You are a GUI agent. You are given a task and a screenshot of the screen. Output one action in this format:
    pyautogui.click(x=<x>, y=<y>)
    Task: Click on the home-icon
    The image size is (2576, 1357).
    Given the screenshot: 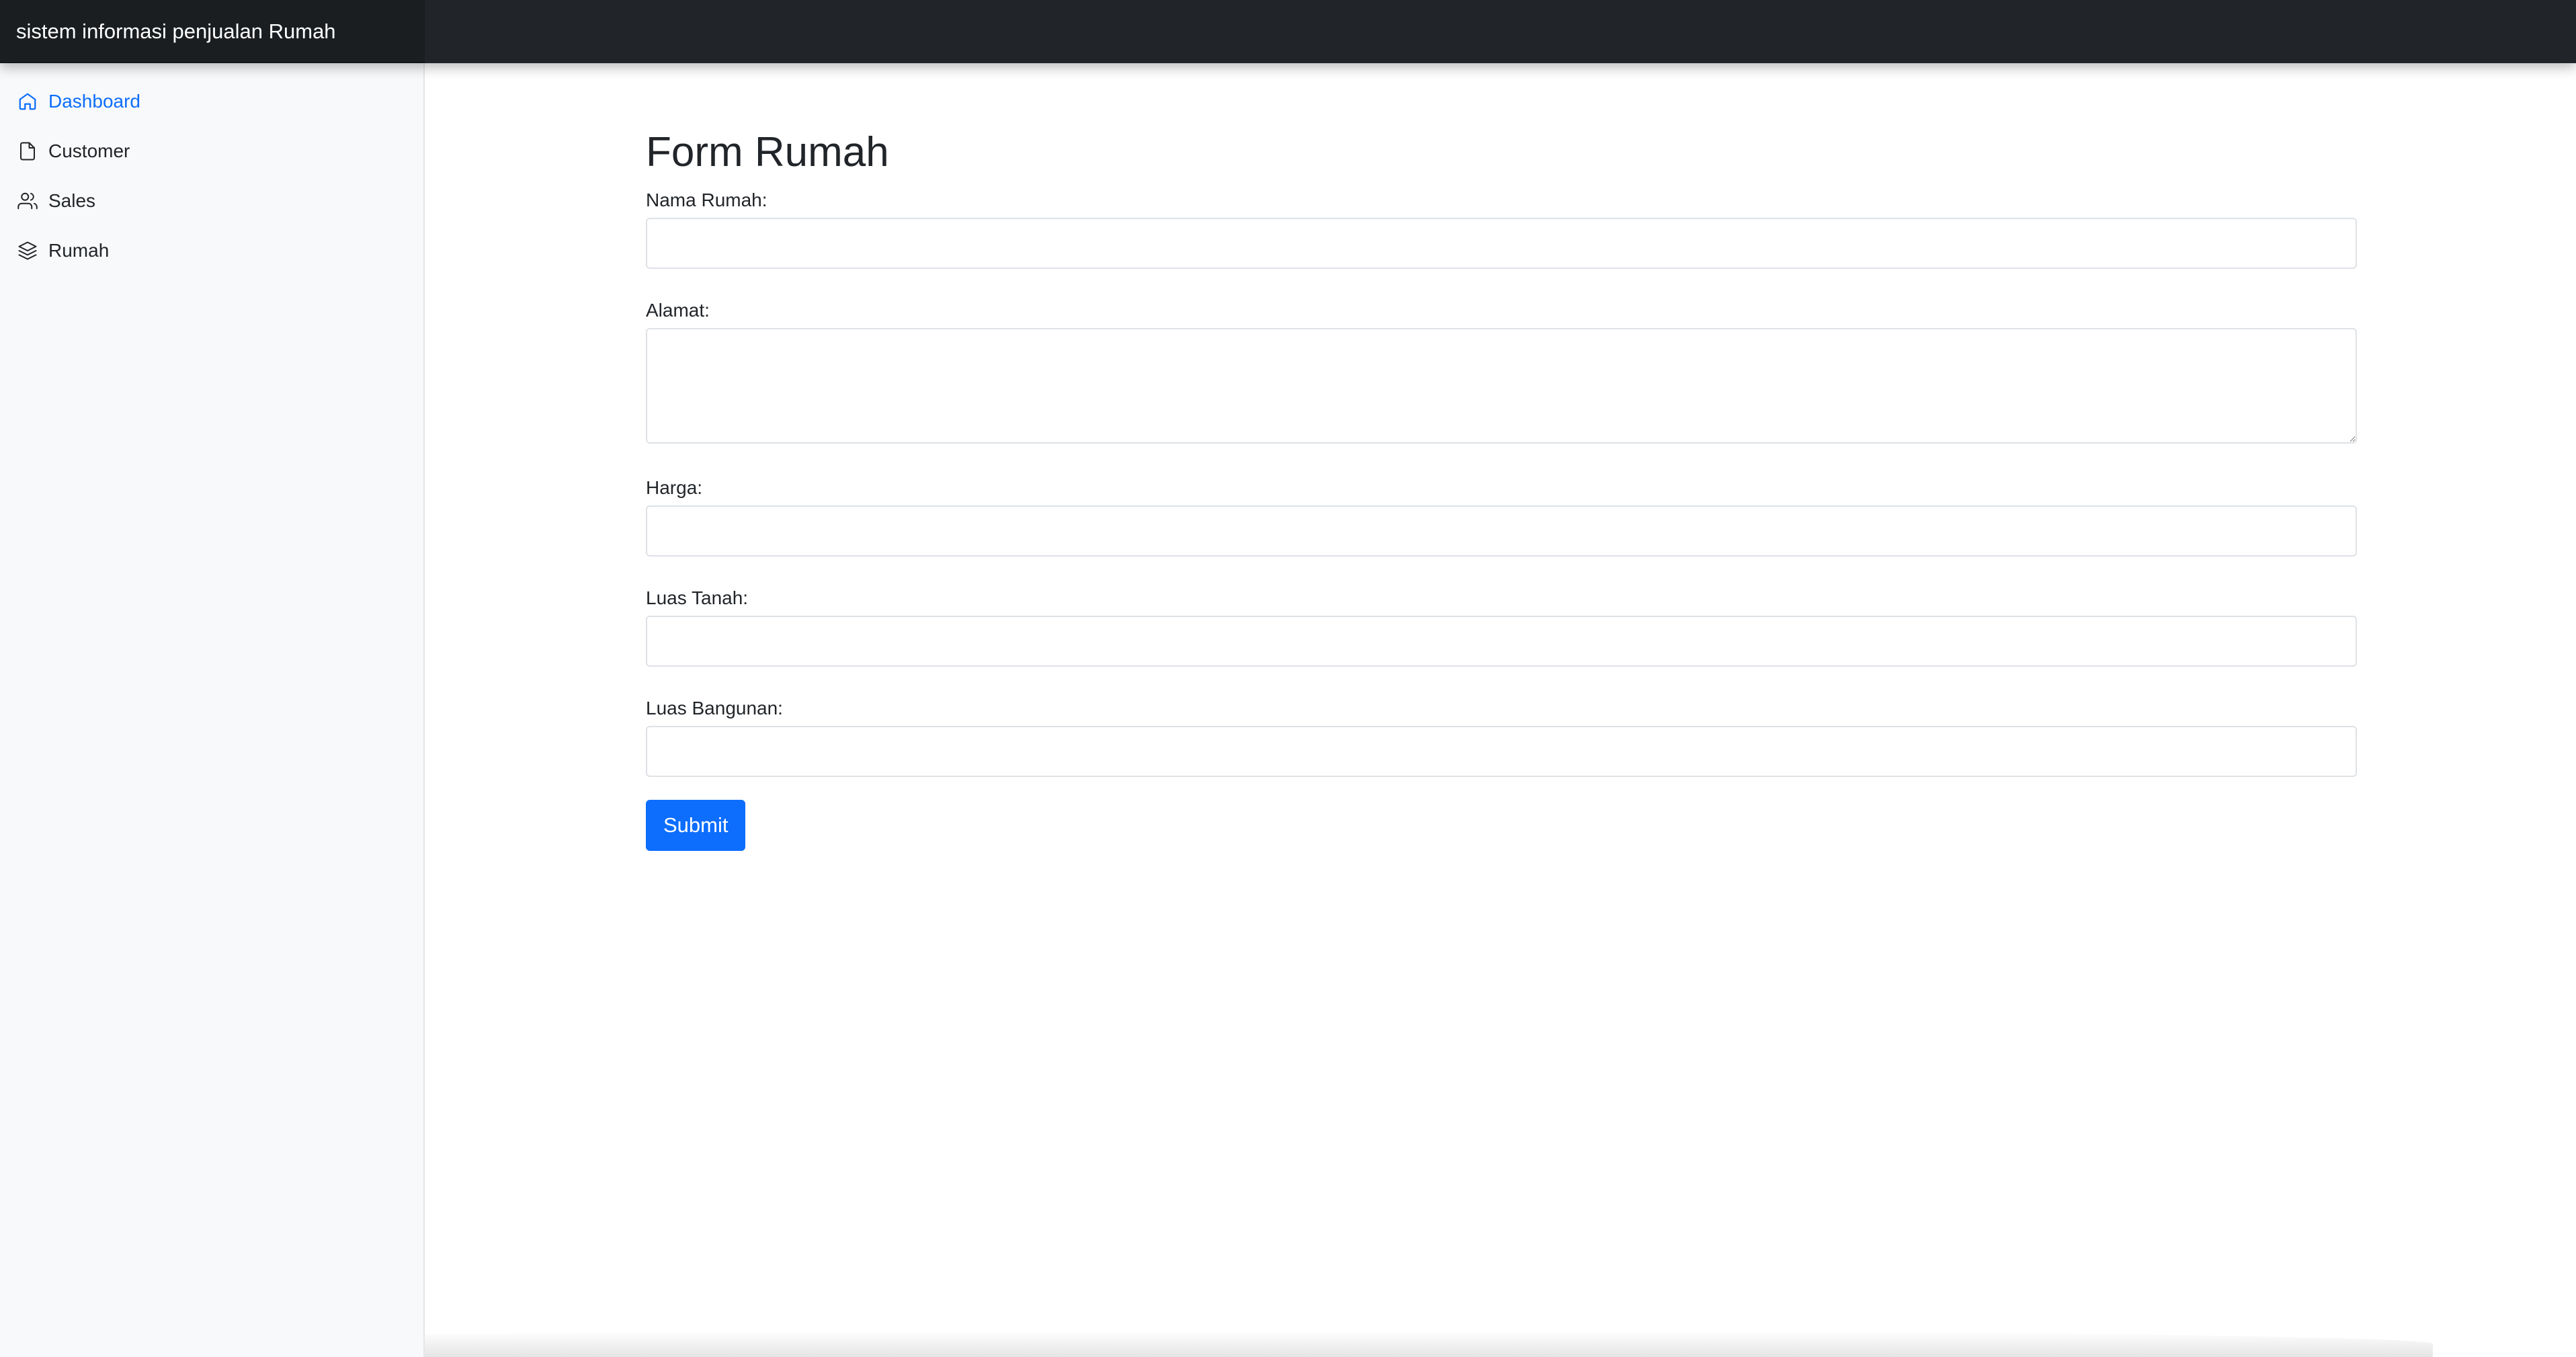 What is the action you would take?
    pyautogui.click(x=27, y=101)
    